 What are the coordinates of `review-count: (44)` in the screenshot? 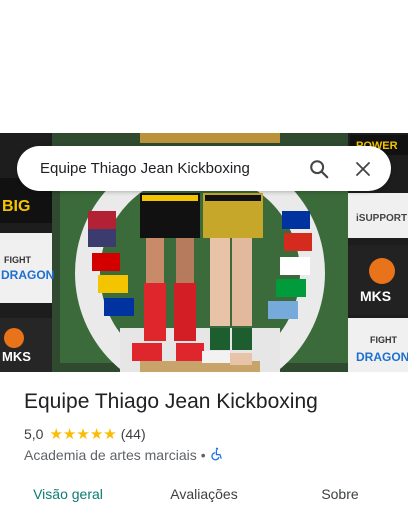 It's located at (133, 434).